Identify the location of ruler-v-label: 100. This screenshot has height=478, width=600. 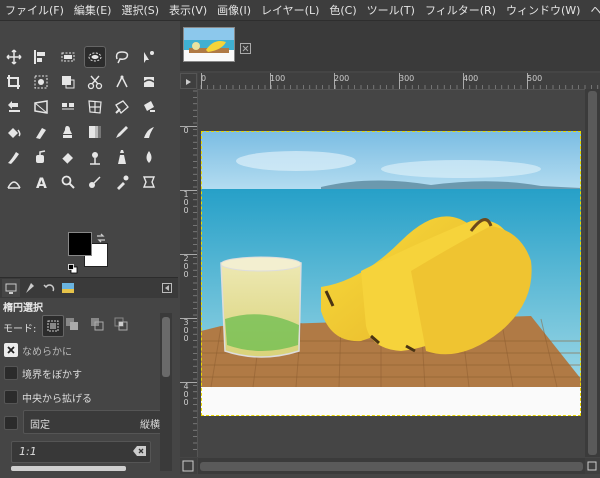
(186, 202).